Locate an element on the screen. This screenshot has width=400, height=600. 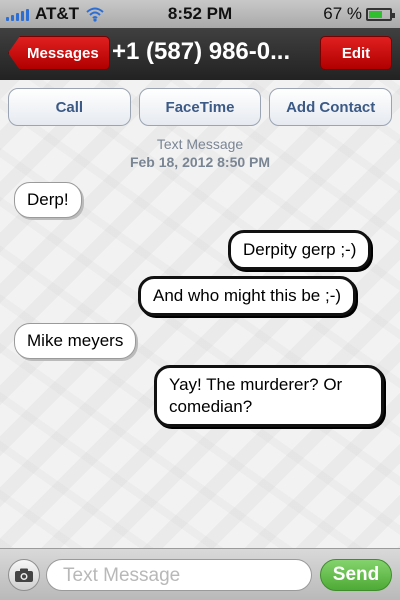
battery-icon is located at coordinates (380, 14).